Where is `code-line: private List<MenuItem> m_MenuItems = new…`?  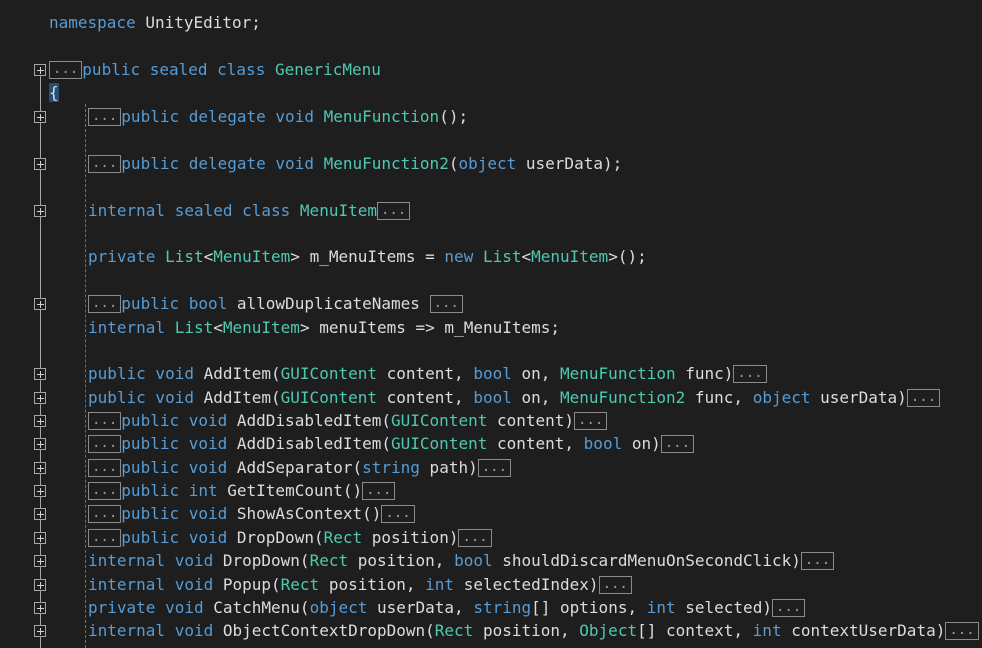 code-line: private List<MenuItem> m_MenuItems = new… is located at coordinates (491, 257).